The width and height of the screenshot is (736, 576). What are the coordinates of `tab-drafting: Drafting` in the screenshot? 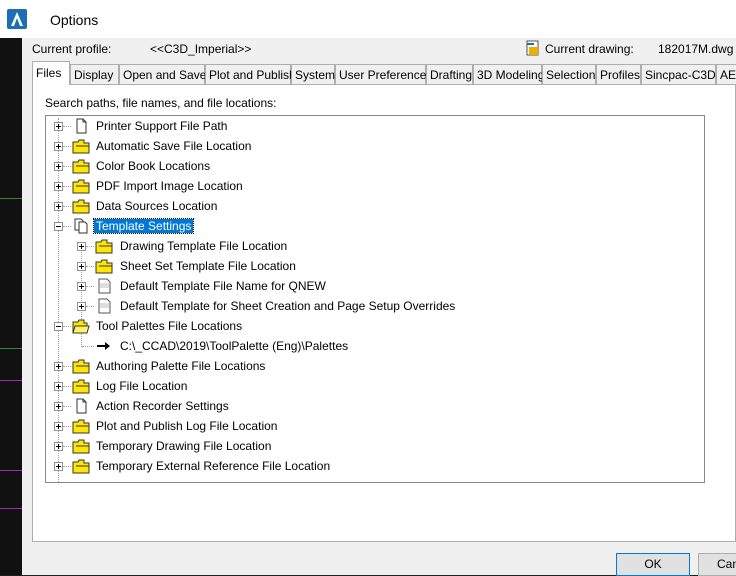 It's located at (449, 74).